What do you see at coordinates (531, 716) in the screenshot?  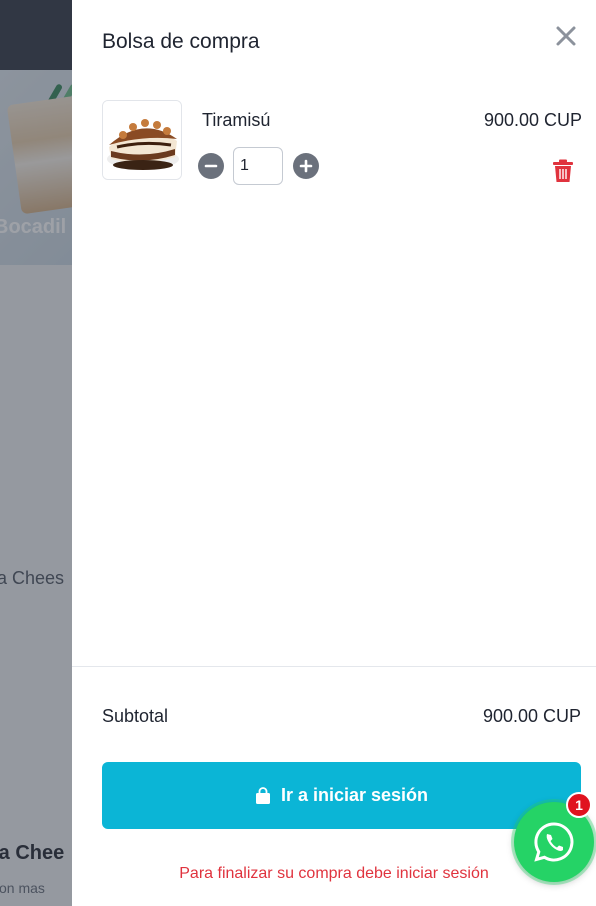 I see `subtotal-value: 900.00 CUP` at bounding box center [531, 716].